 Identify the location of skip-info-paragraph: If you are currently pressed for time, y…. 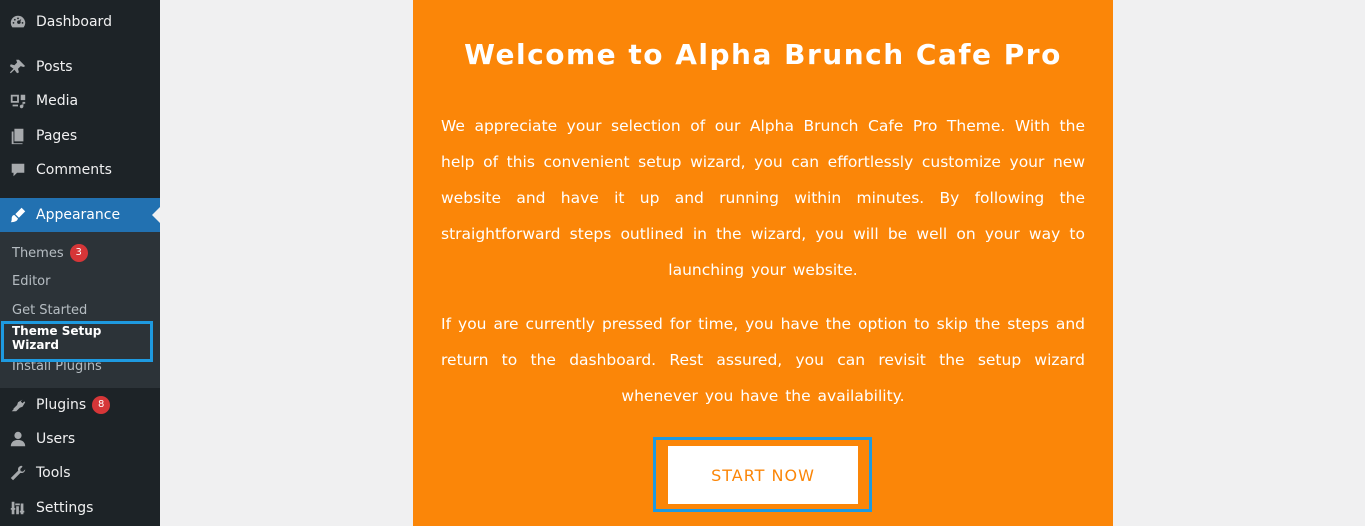
(763, 360).